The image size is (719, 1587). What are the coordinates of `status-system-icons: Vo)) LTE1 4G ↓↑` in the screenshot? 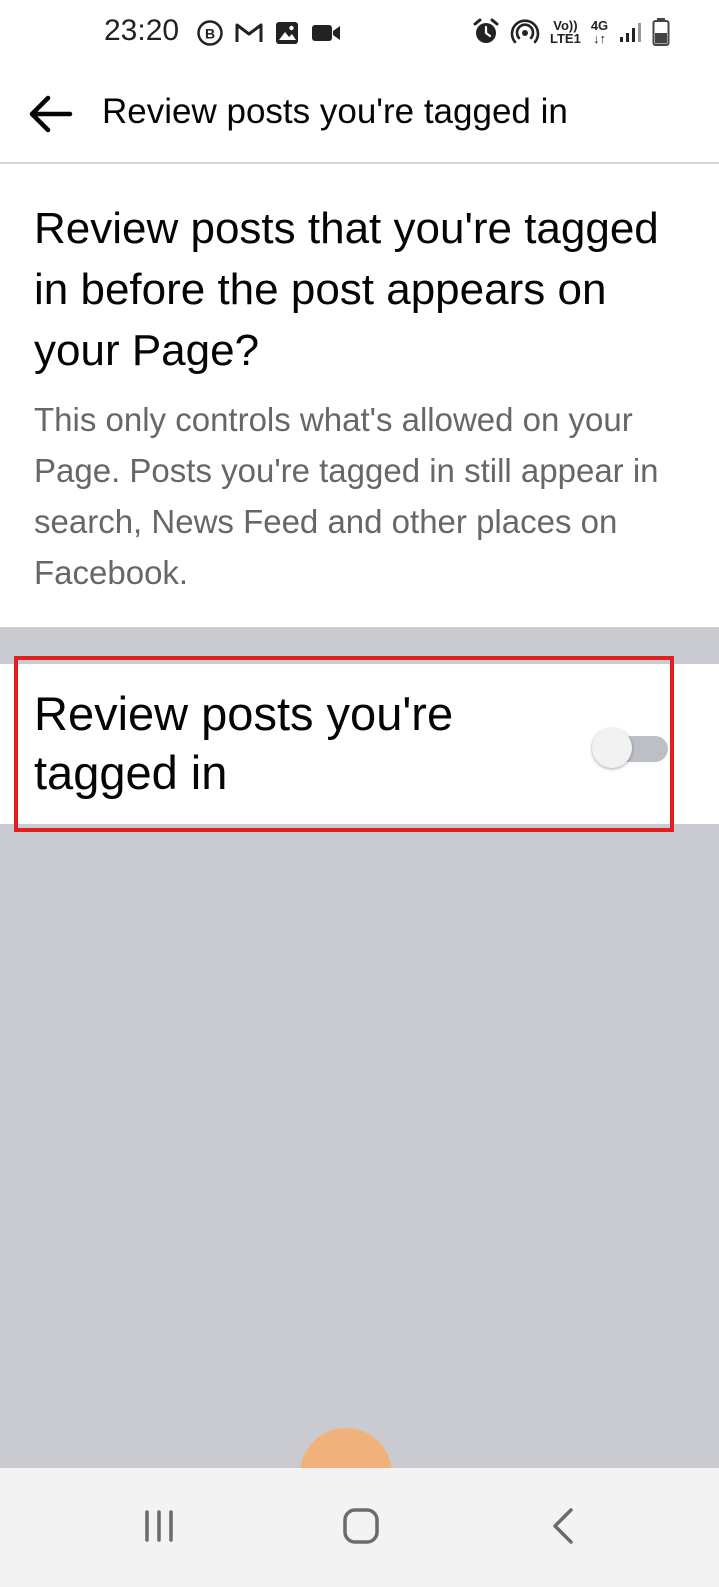 It's located at (571, 32).